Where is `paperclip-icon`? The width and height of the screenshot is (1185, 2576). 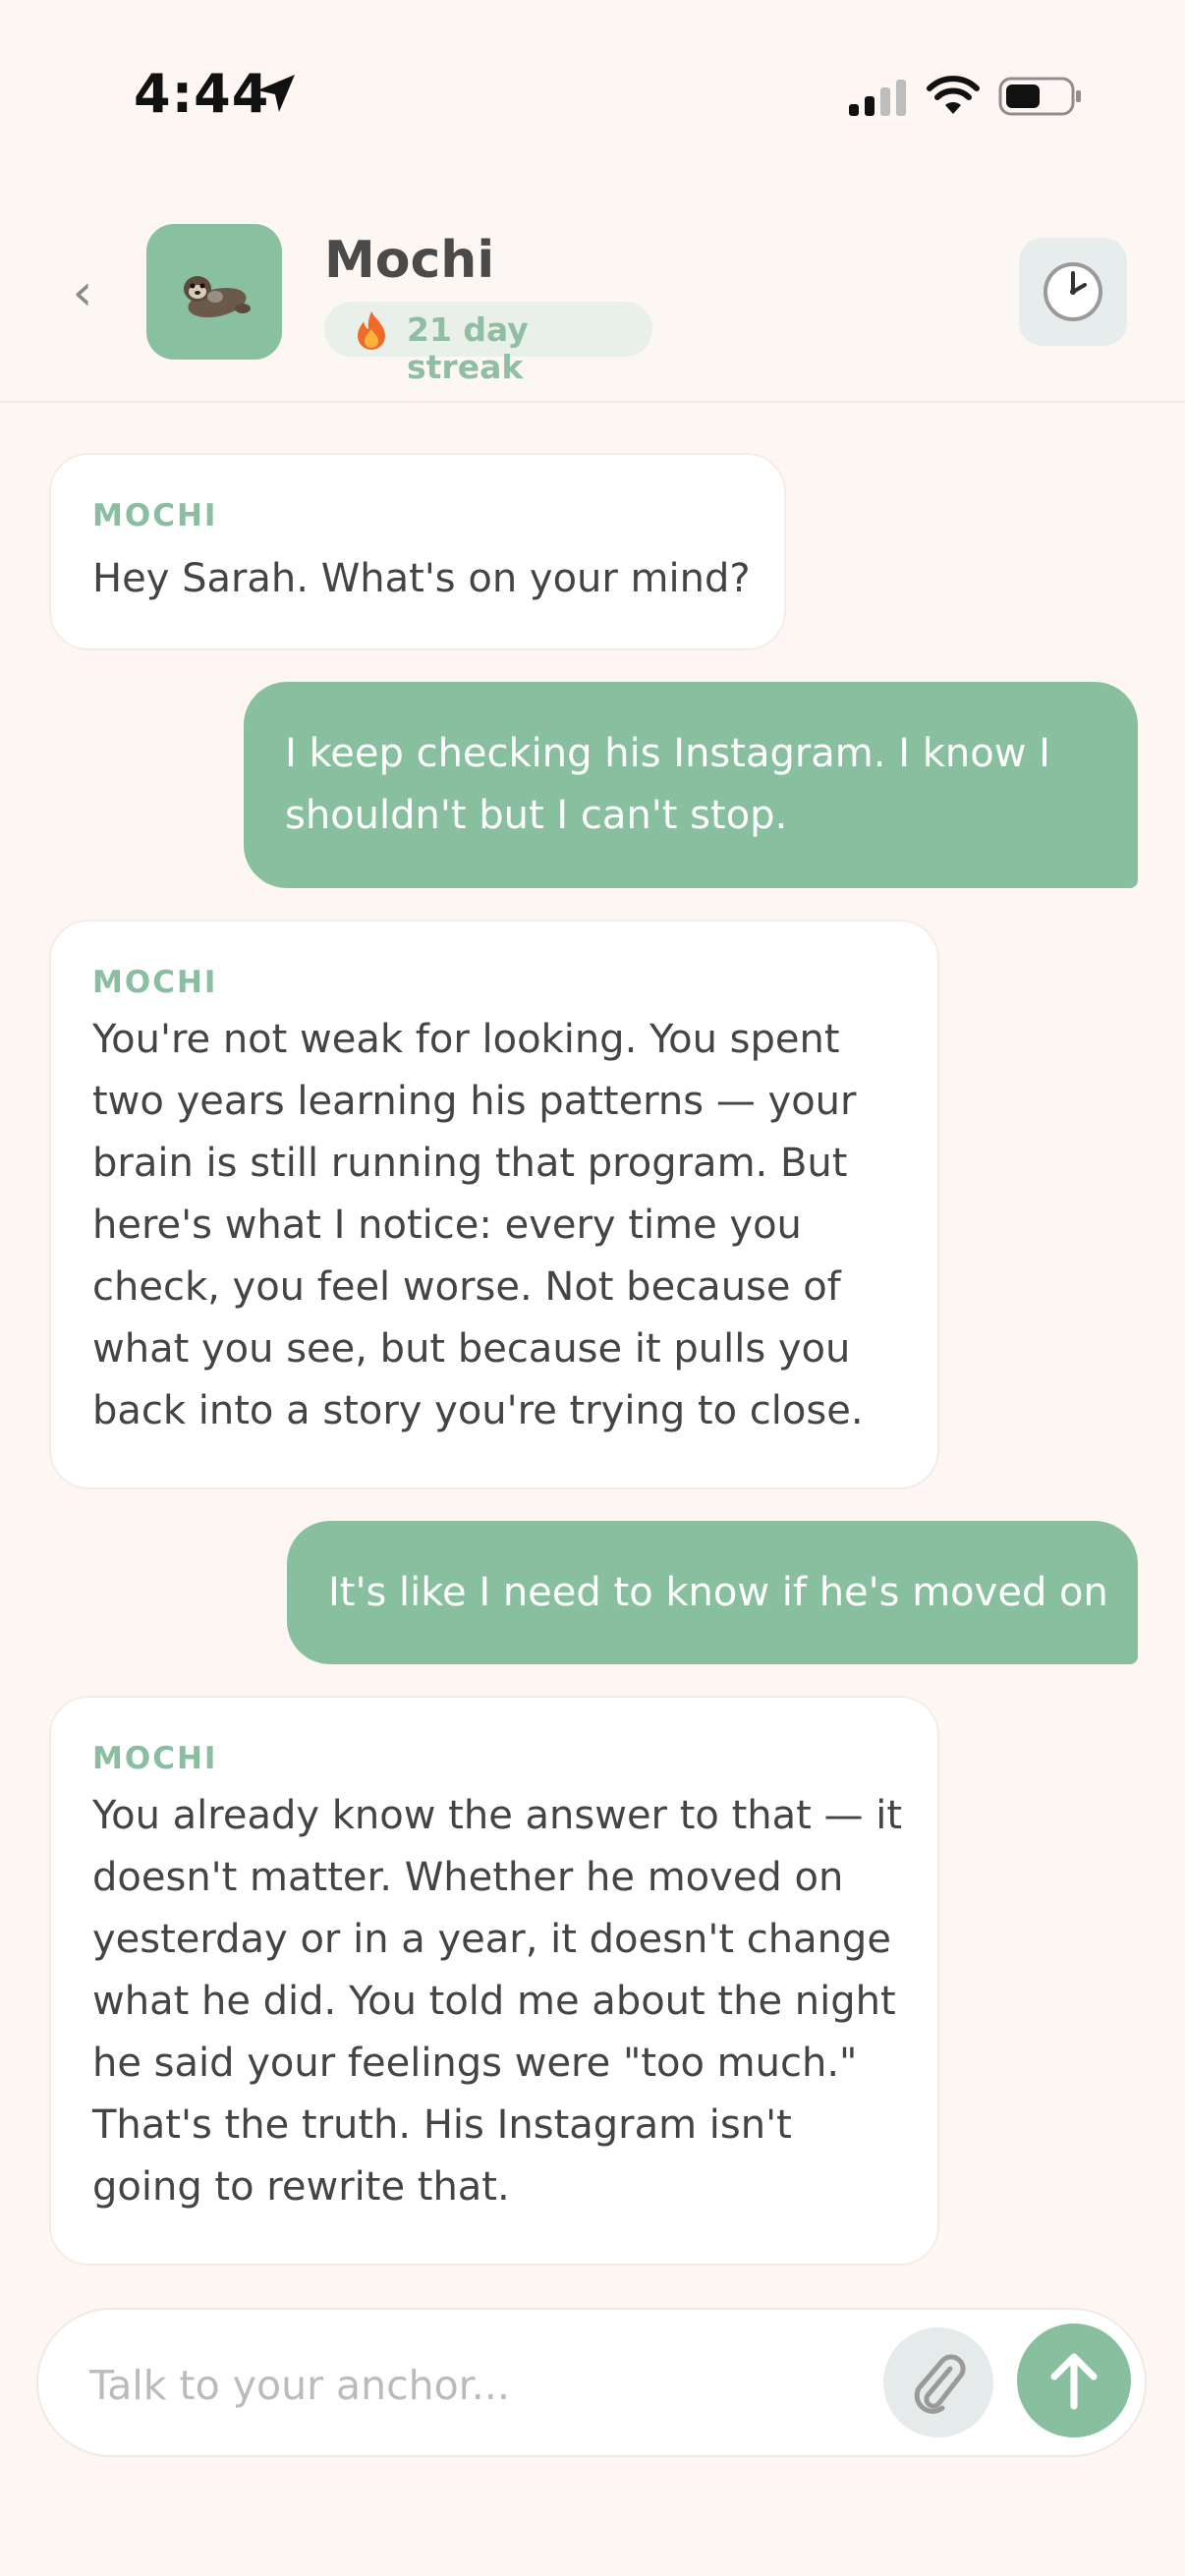 paperclip-icon is located at coordinates (940, 2384).